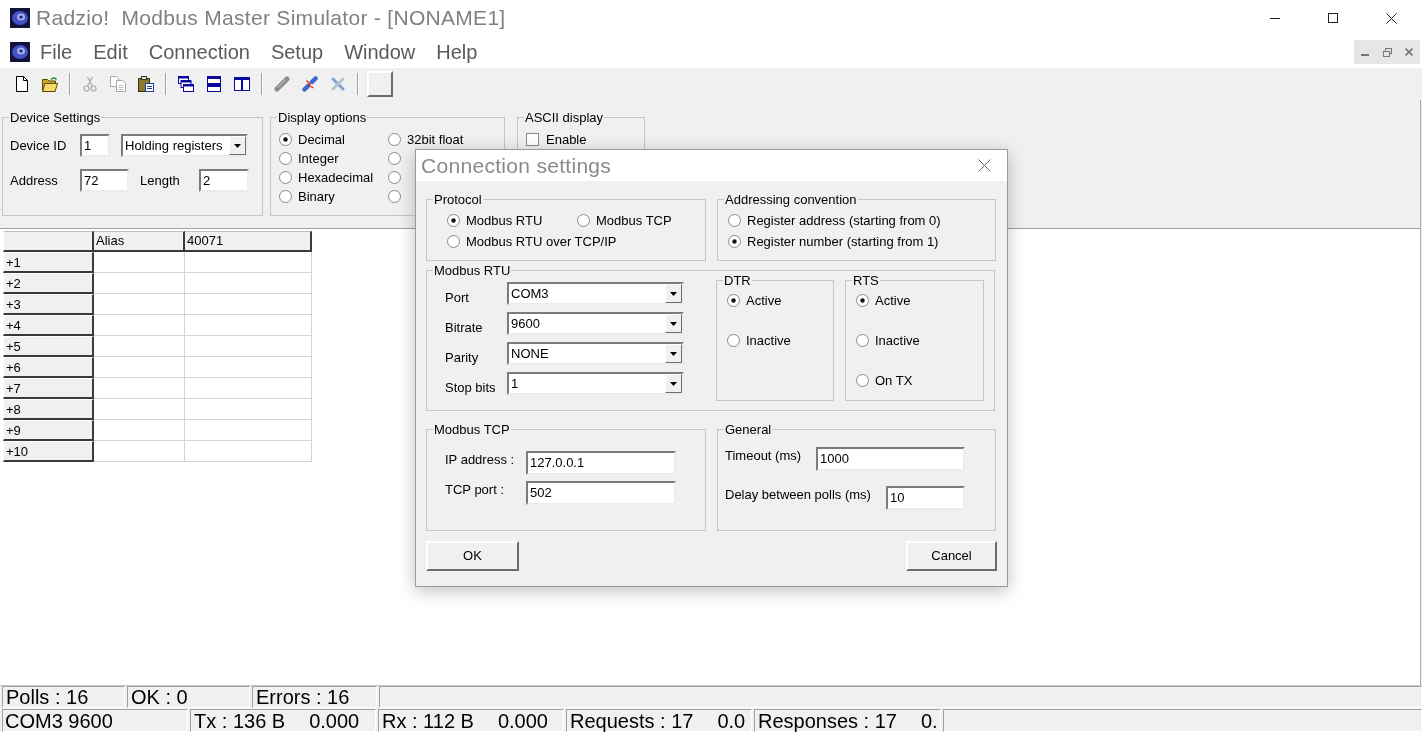  Describe the element at coordinates (307, 196) in the screenshot. I see `radio-option: Binary` at that location.